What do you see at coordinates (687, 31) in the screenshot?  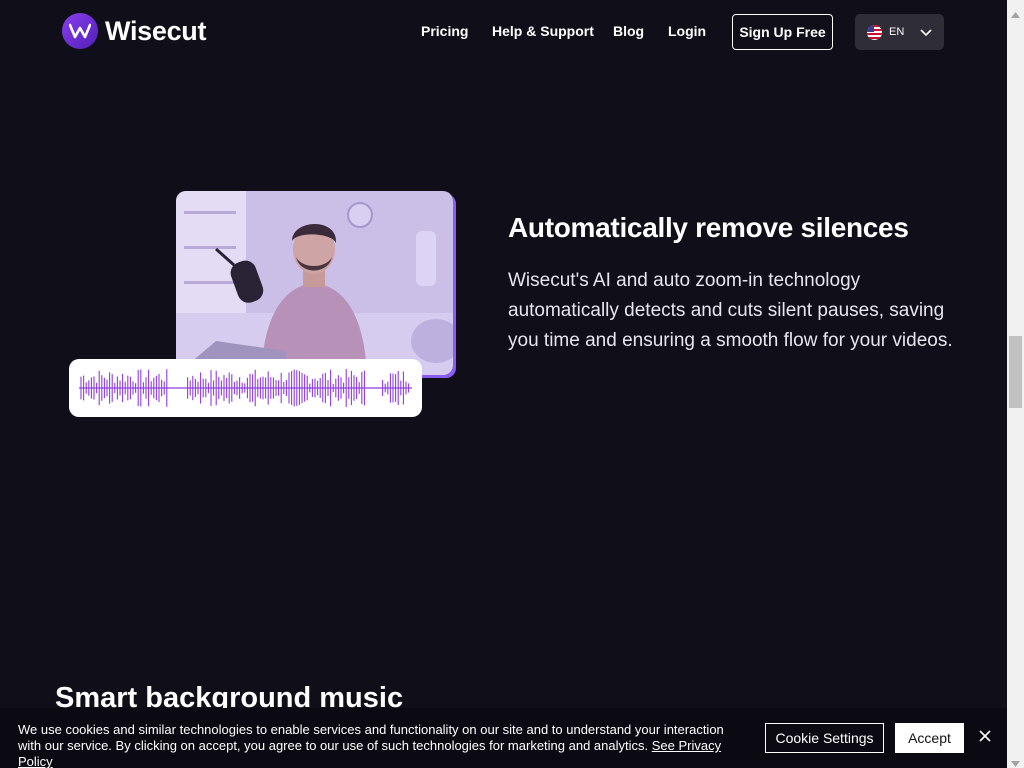 I see `nav-login: Login` at bounding box center [687, 31].